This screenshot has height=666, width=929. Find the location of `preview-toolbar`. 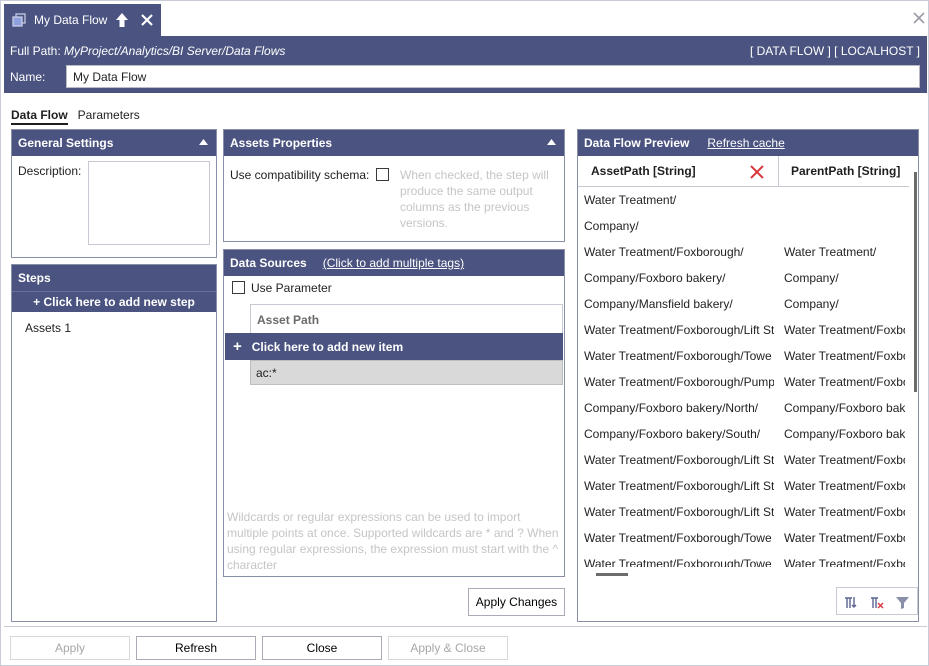

preview-toolbar is located at coordinates (877, 601).